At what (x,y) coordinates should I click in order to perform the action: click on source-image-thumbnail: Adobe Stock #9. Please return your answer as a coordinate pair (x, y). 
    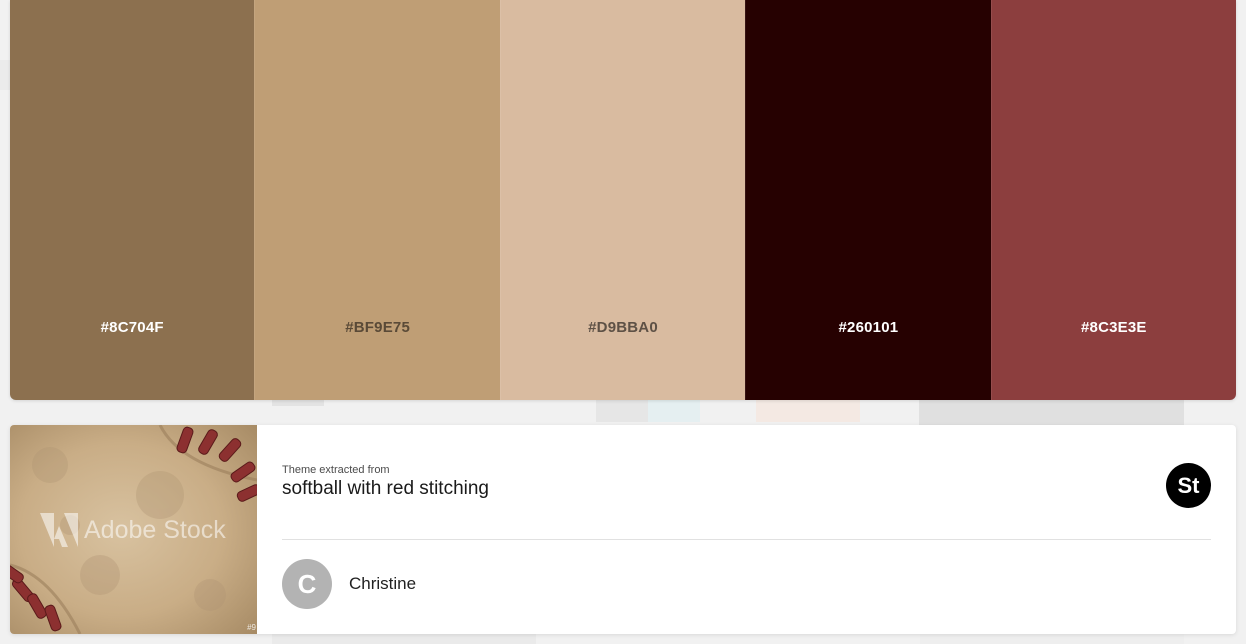
    Looking at the image, I should click on (133, 529).